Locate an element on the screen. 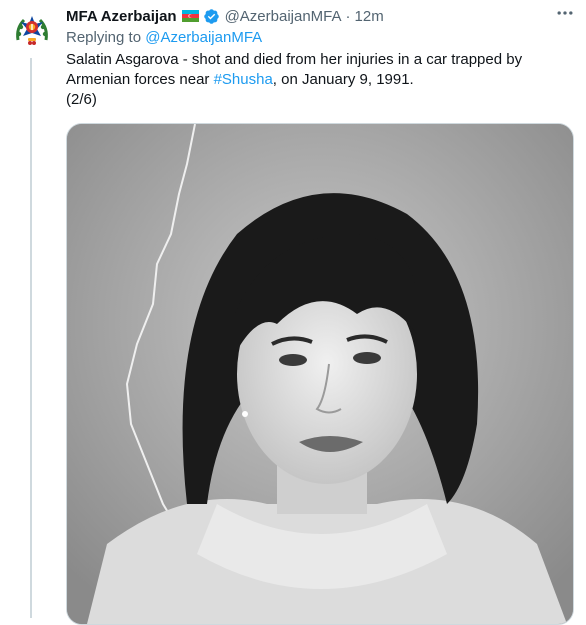 The width and height of the screenshot is (586, 625). display-name: MFA Azerbaijan is located at coordinates (121, 16).